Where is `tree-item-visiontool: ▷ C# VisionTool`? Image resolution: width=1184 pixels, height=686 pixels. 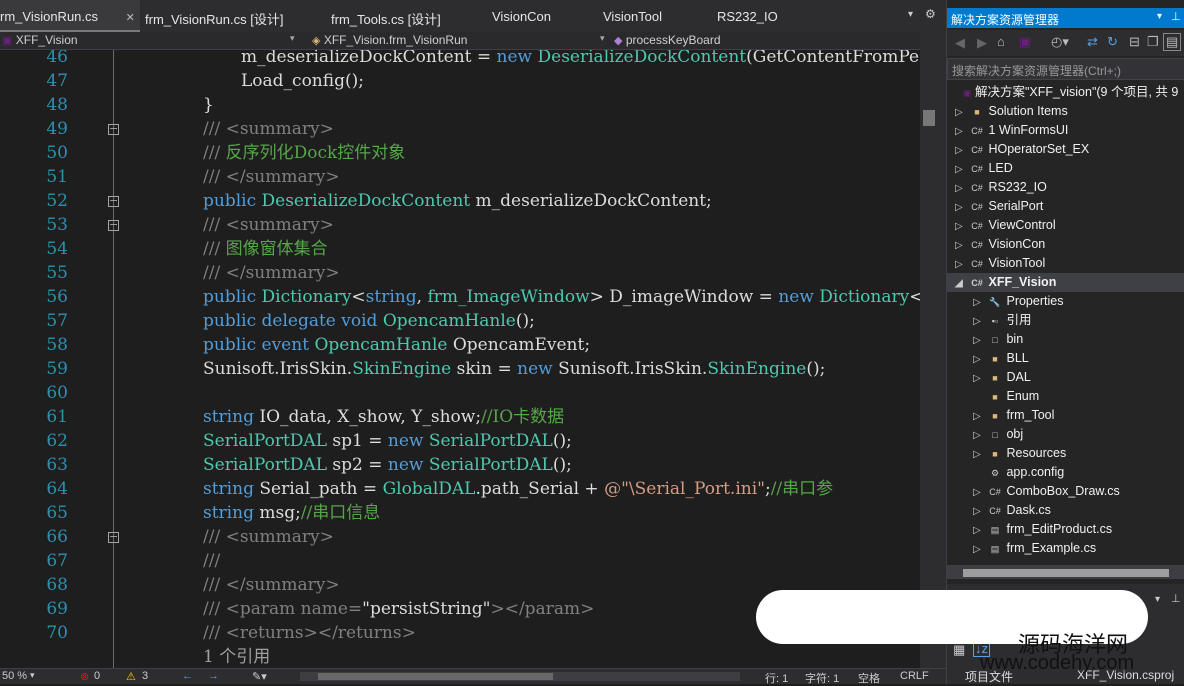
tree-item-visiontool: ▷ C# VisionTool is located at coordinates (1000, 263).